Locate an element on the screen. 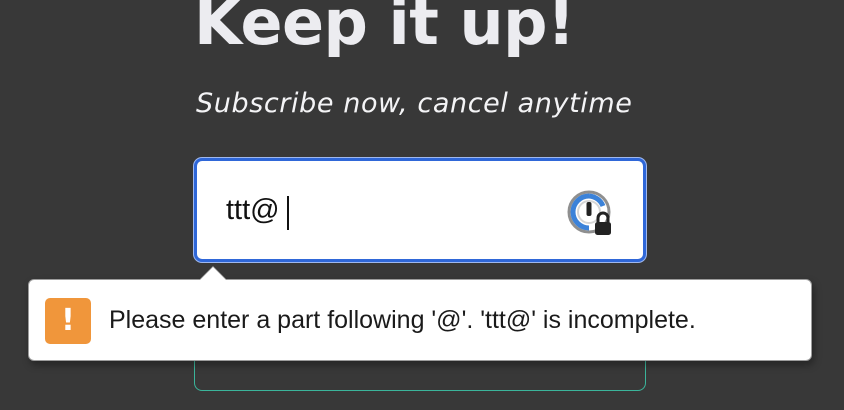  warning-icon: ! is located at coordinates (68, 321).